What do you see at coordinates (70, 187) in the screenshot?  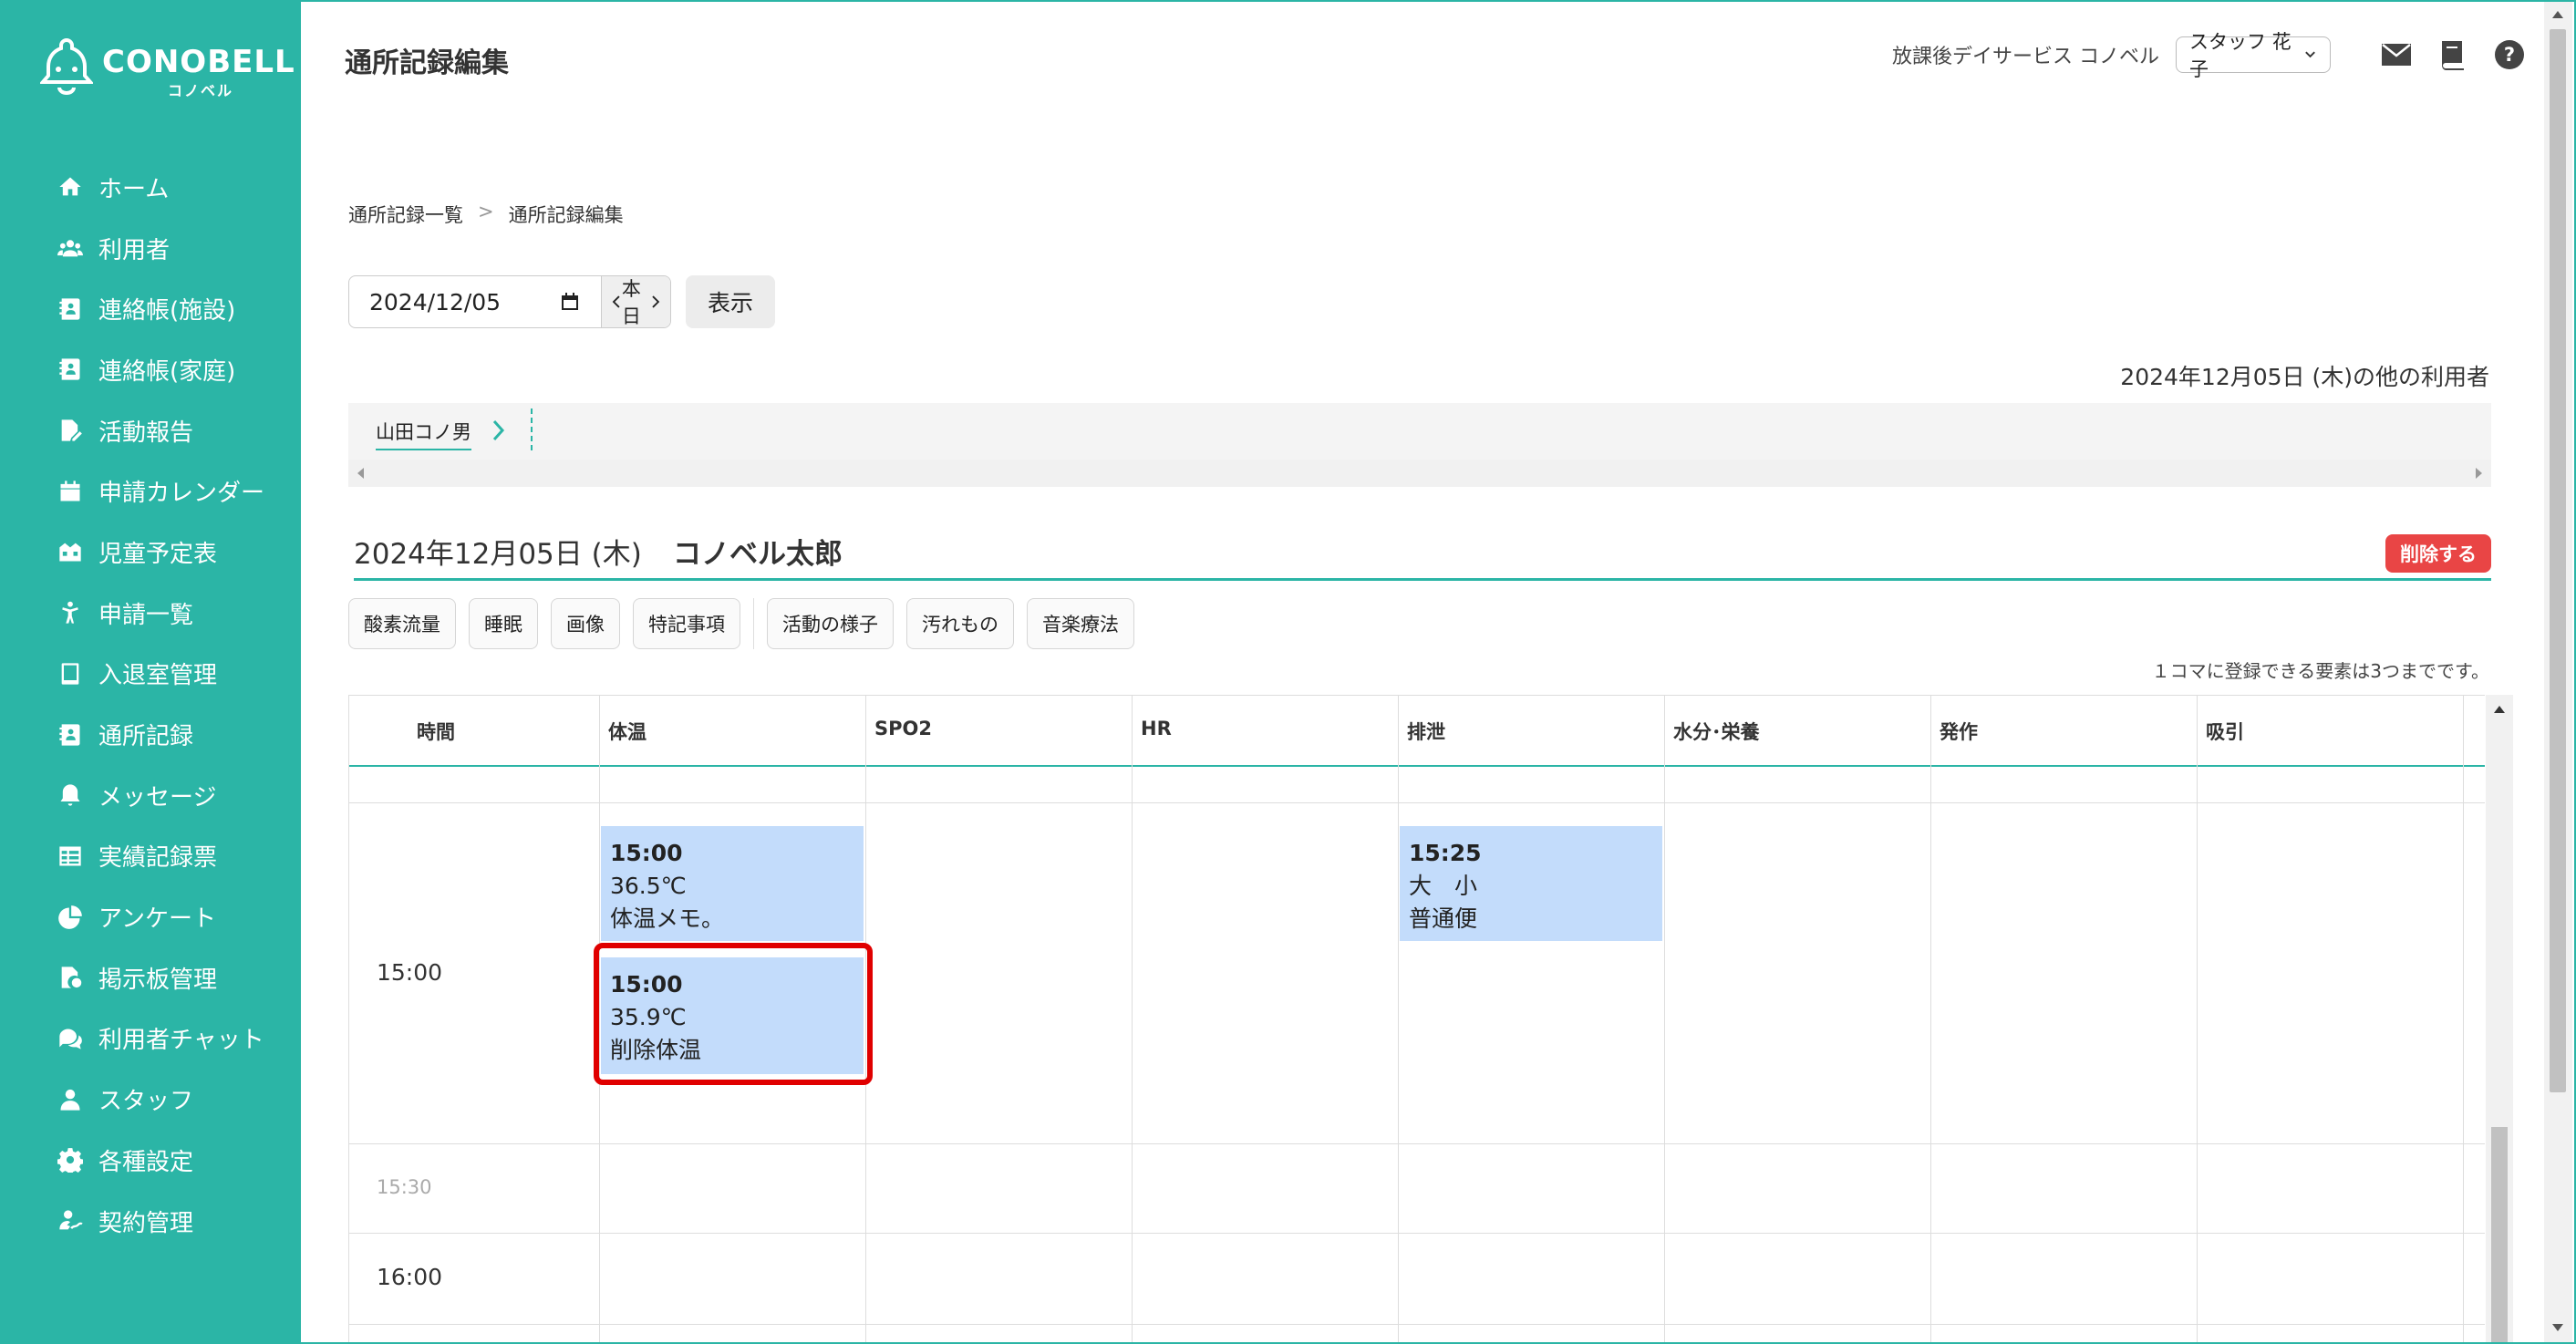 I see `home-icon` at bounding box center [70, 187].